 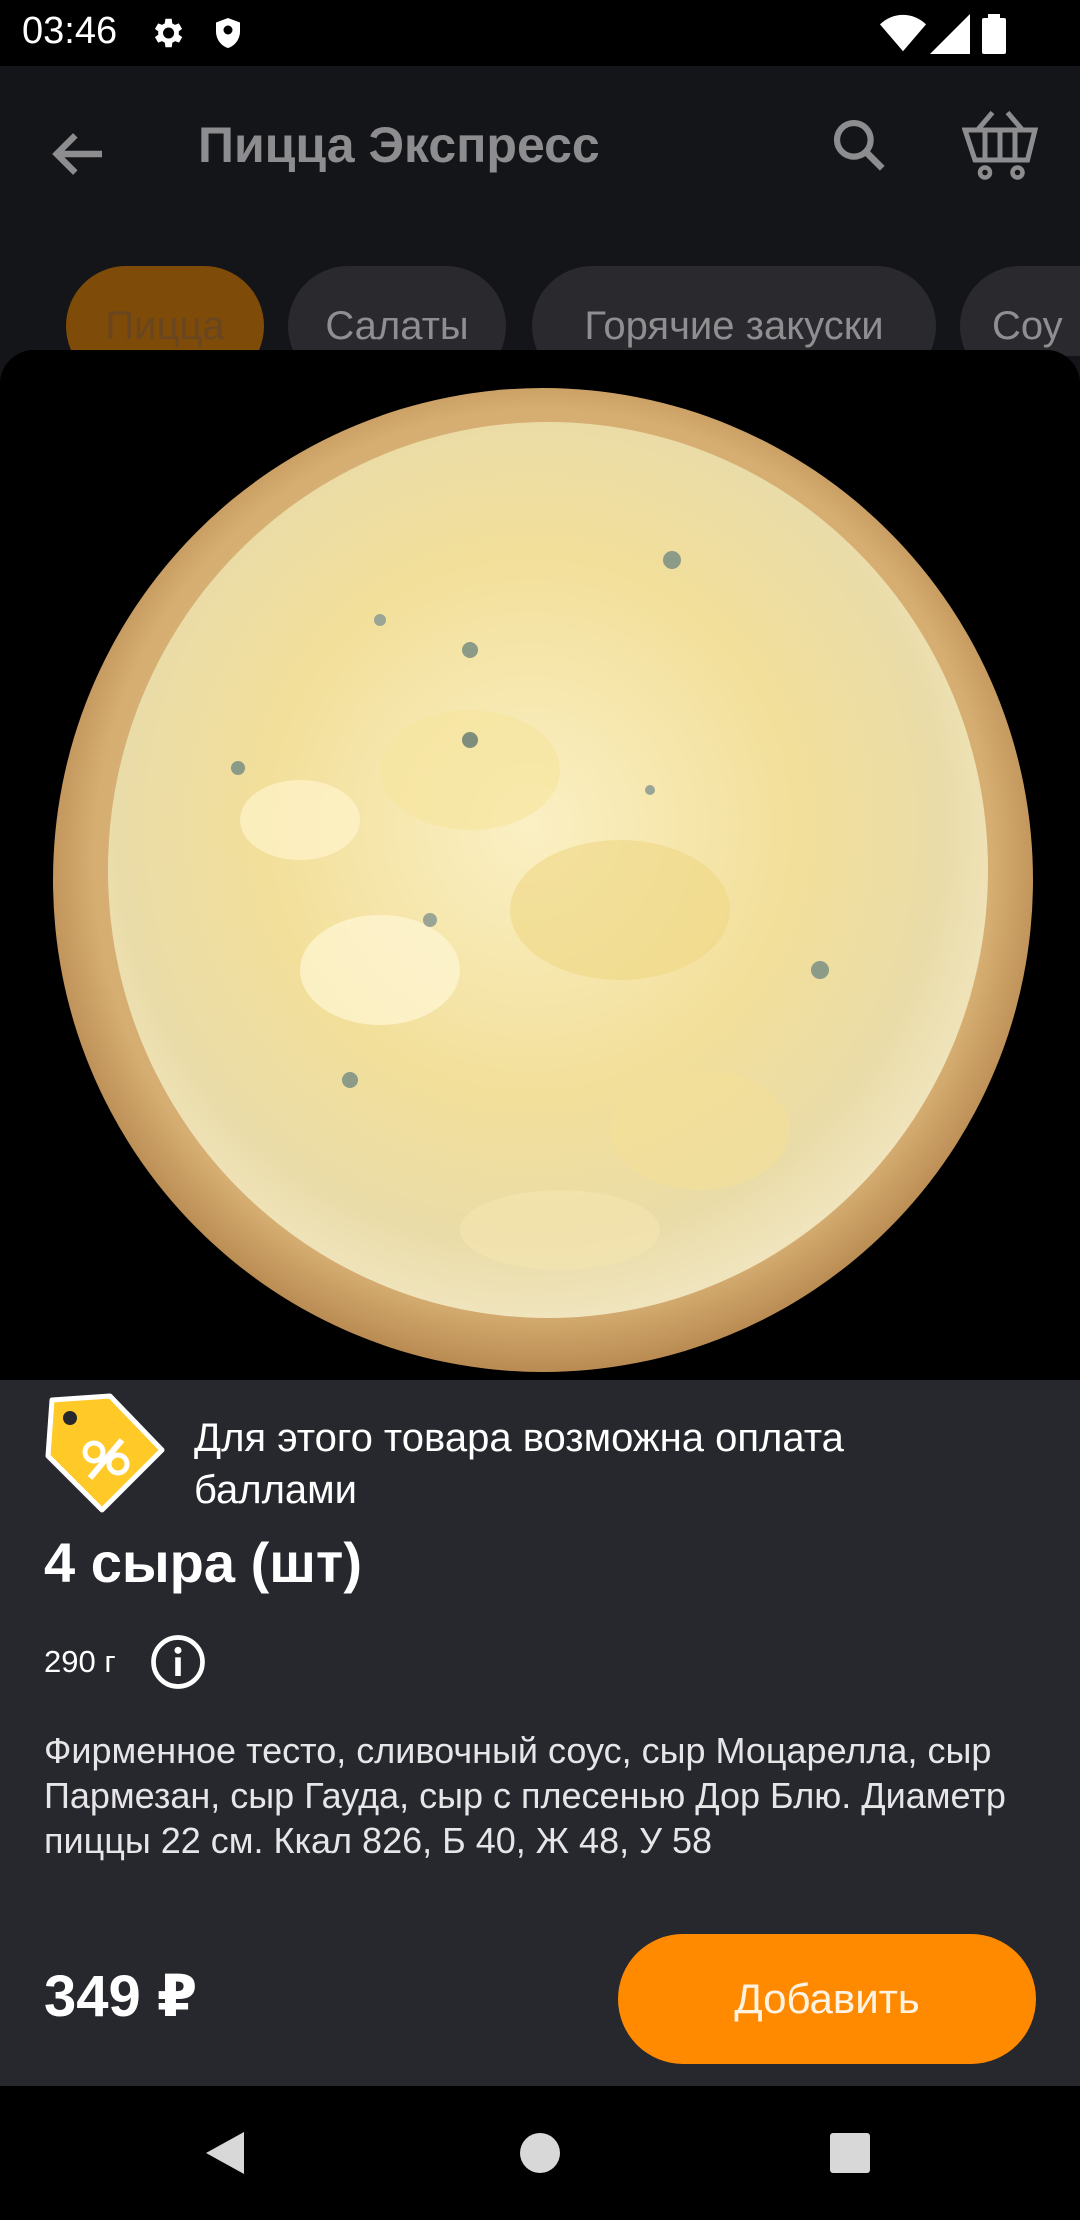 What do you see at coordinates (203, 1562) in the screenshot?
I see `product-name: 4 сыра (шт)` at bounding box center [203, 1562].